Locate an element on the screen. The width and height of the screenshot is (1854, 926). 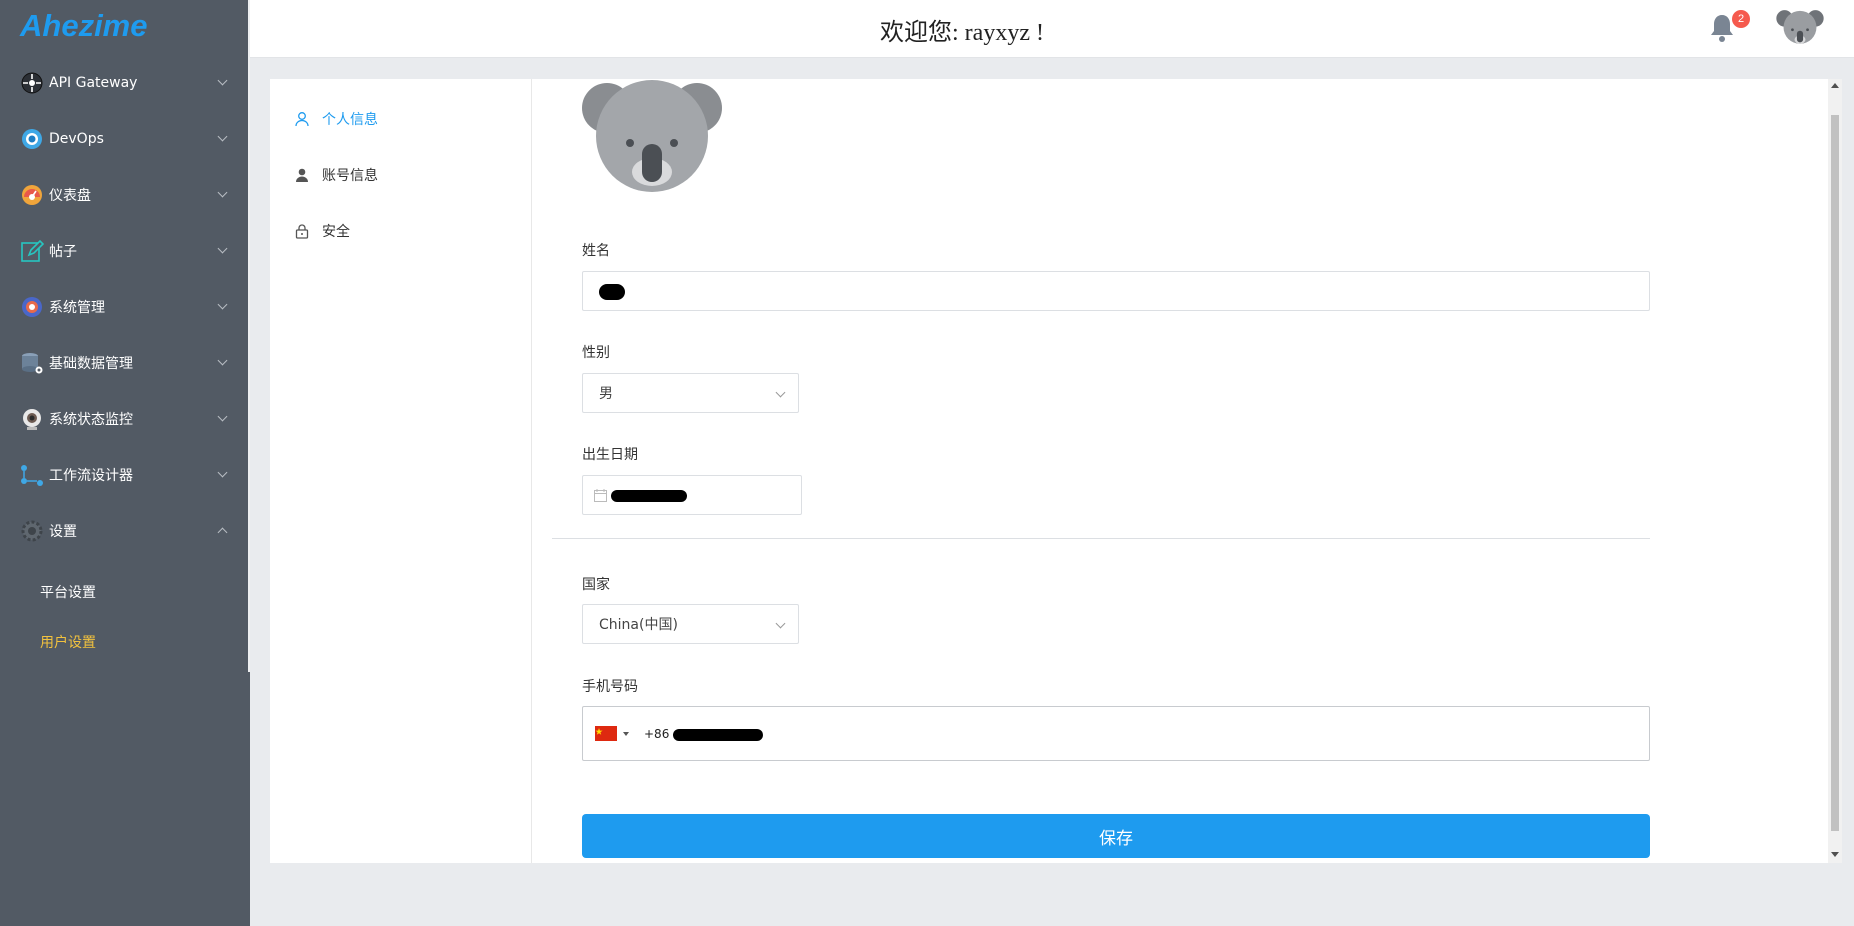
settings-tabs: 个人信息 账号信息 安全 is located at coordinates (401, 471).